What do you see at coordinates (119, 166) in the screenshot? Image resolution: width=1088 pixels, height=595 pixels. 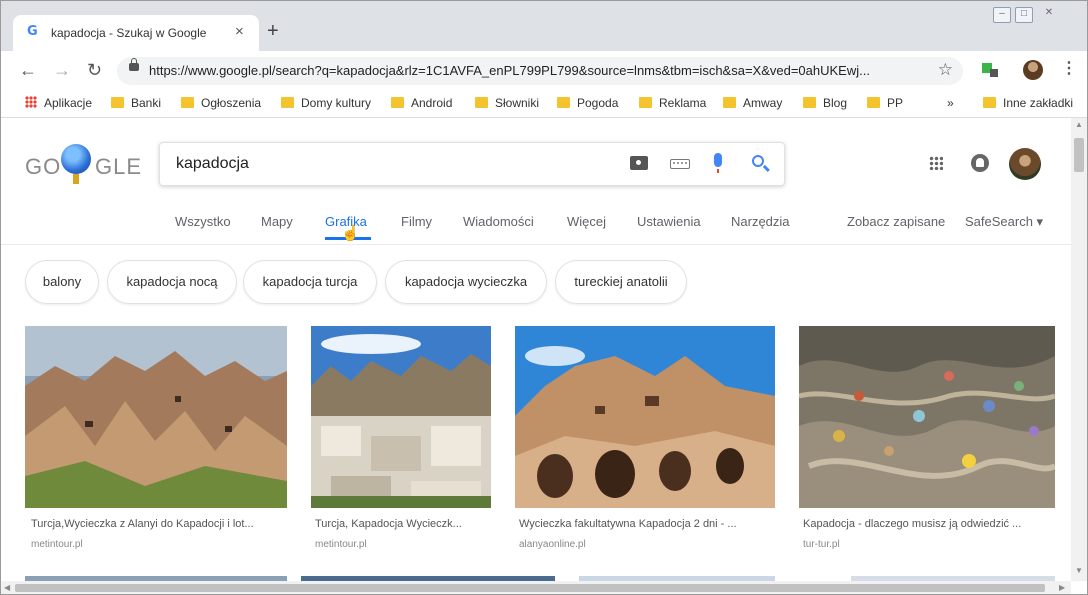 I see `logo-text-right: GLE` at bounding box center [119, 166].